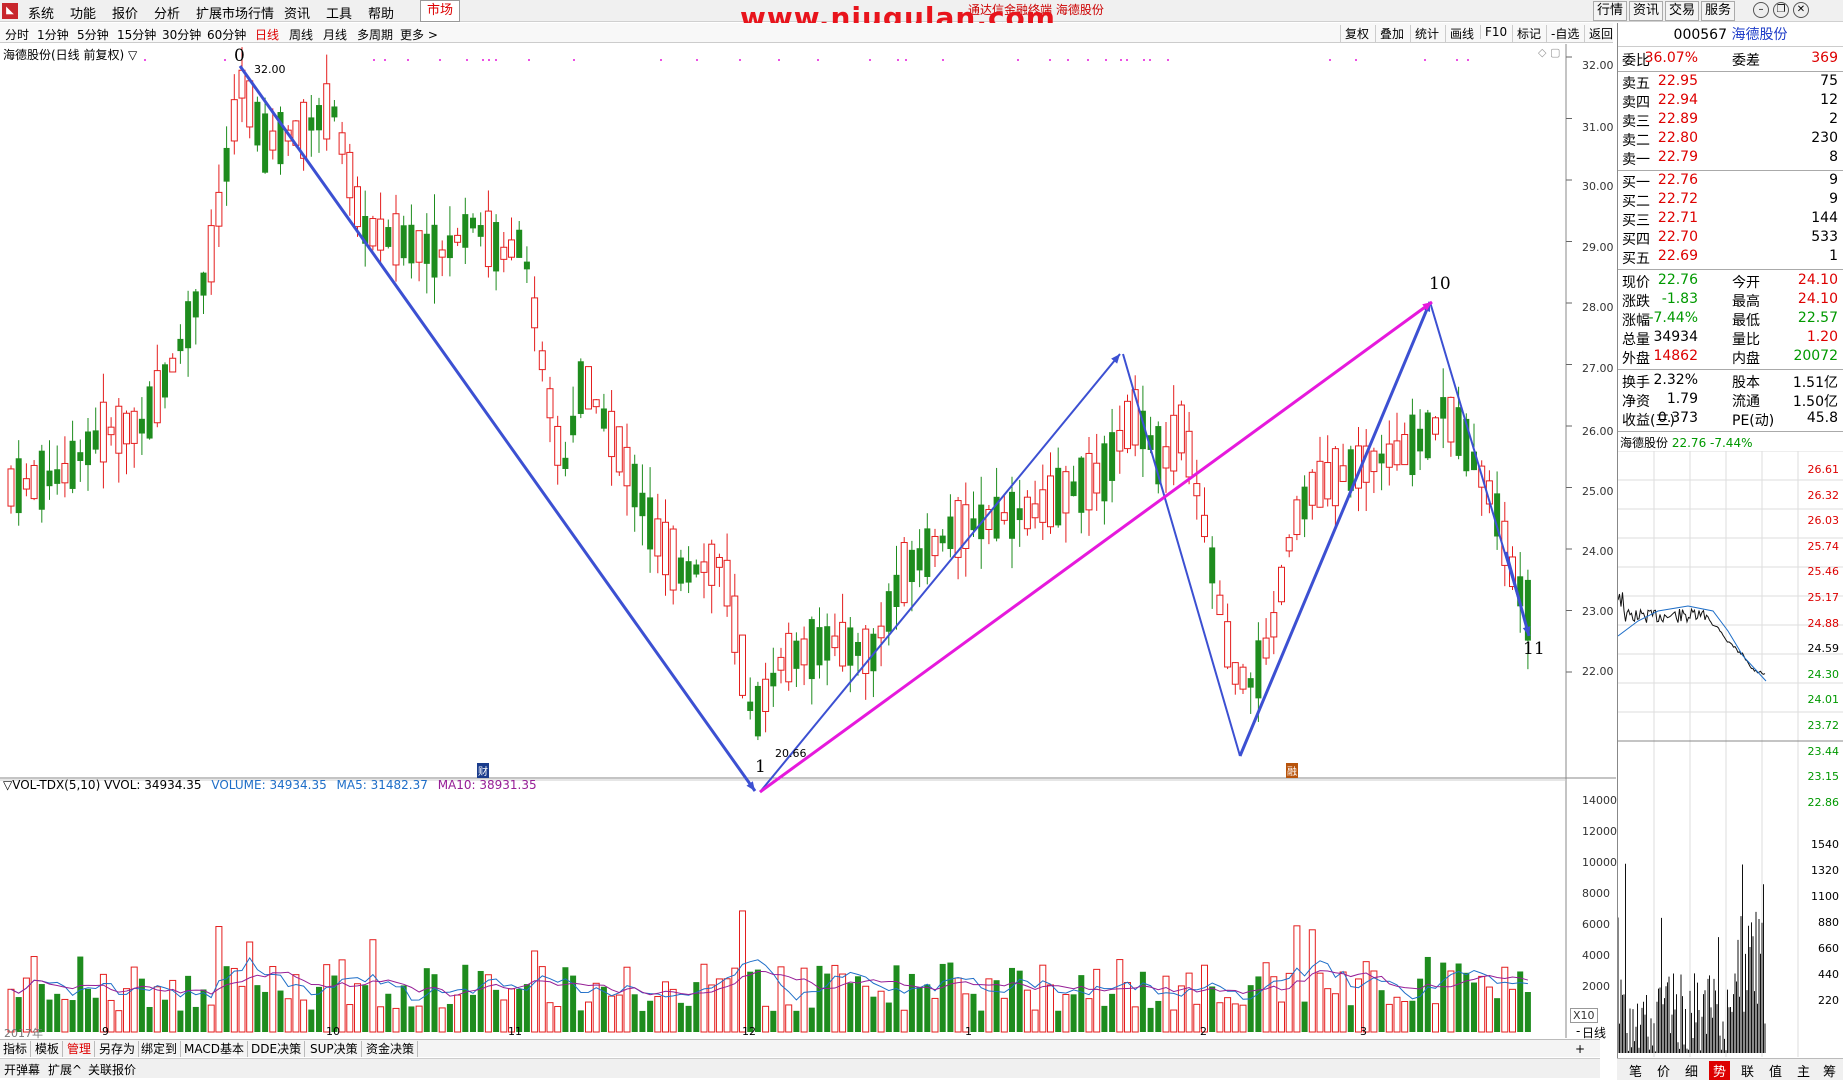 The width and height of the screenshot is (1843, 1080). Describe the element at coordinates (1731, 82) in the screenshot. I see `ask-row: 卖五 22.95 75` at that location.